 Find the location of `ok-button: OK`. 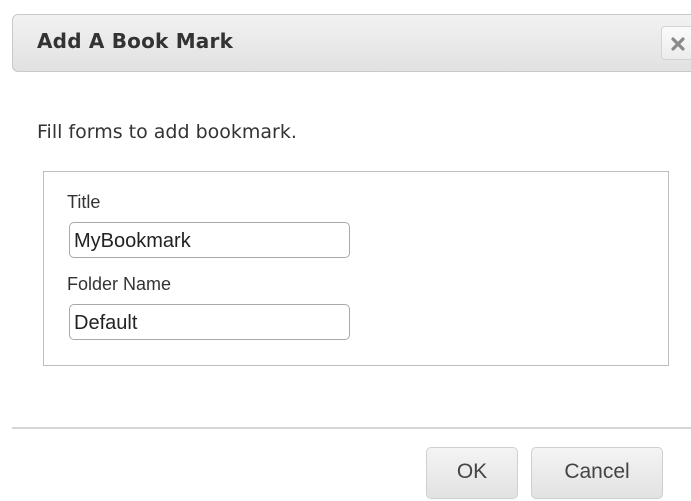

ok-button: OK is located at coordinates (472, 473).